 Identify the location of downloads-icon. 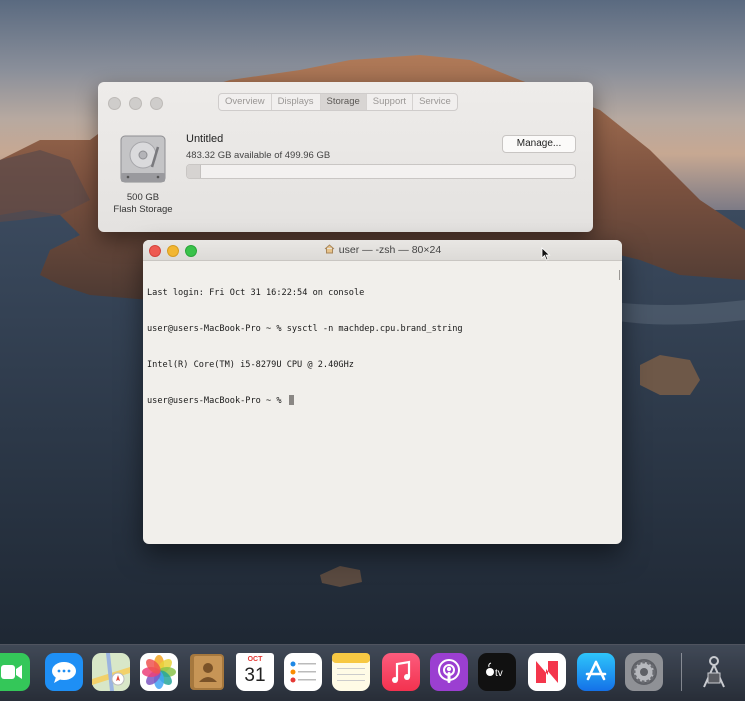
(714, 672).